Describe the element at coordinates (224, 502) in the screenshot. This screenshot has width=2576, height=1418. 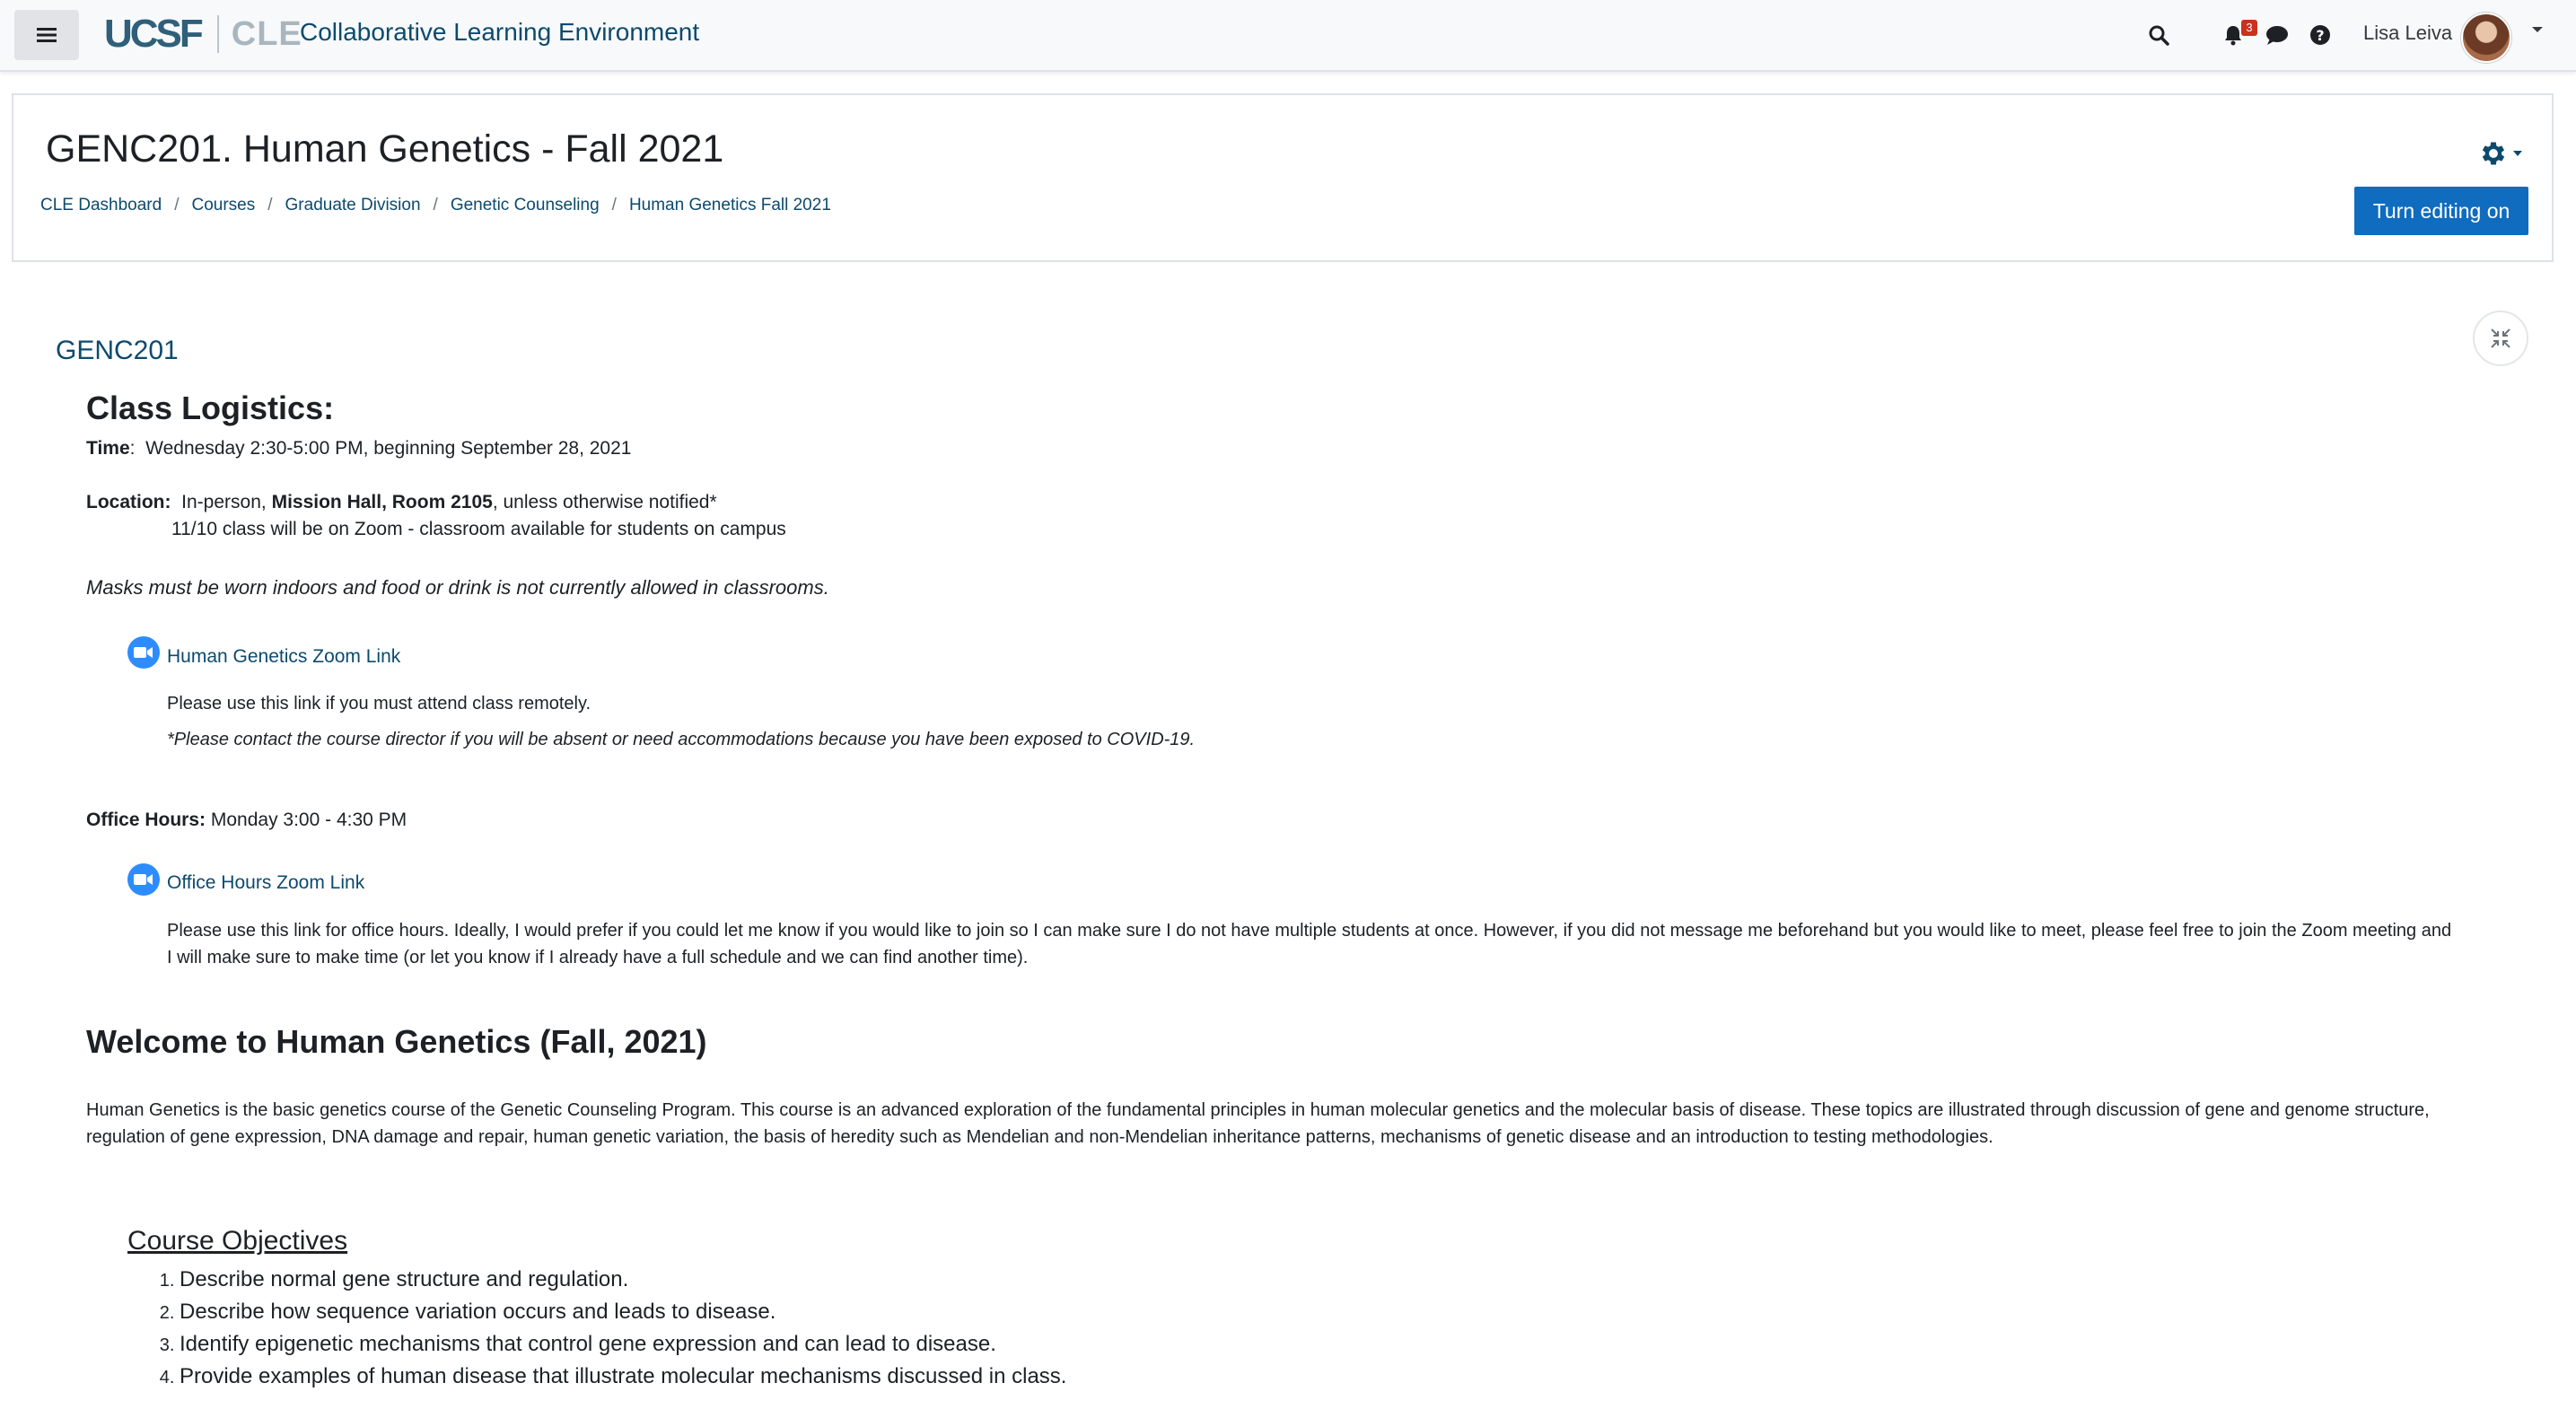
I see `location-prefix: In-person,` at that location.